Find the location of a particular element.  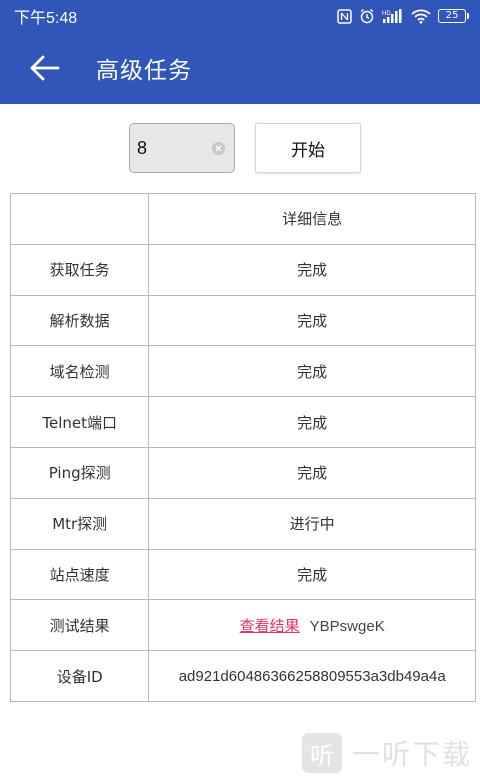

row-label: 获取任务 is located at coordinates (79, 269).